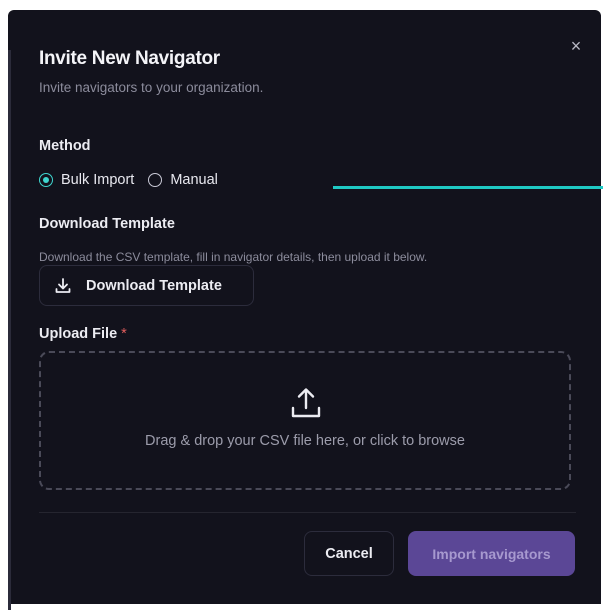 This screenshot has height=610, width=603. Describe the element at coordinates (349, 553) in the screenshot. I see `cancel-button: Cancel` at that location.